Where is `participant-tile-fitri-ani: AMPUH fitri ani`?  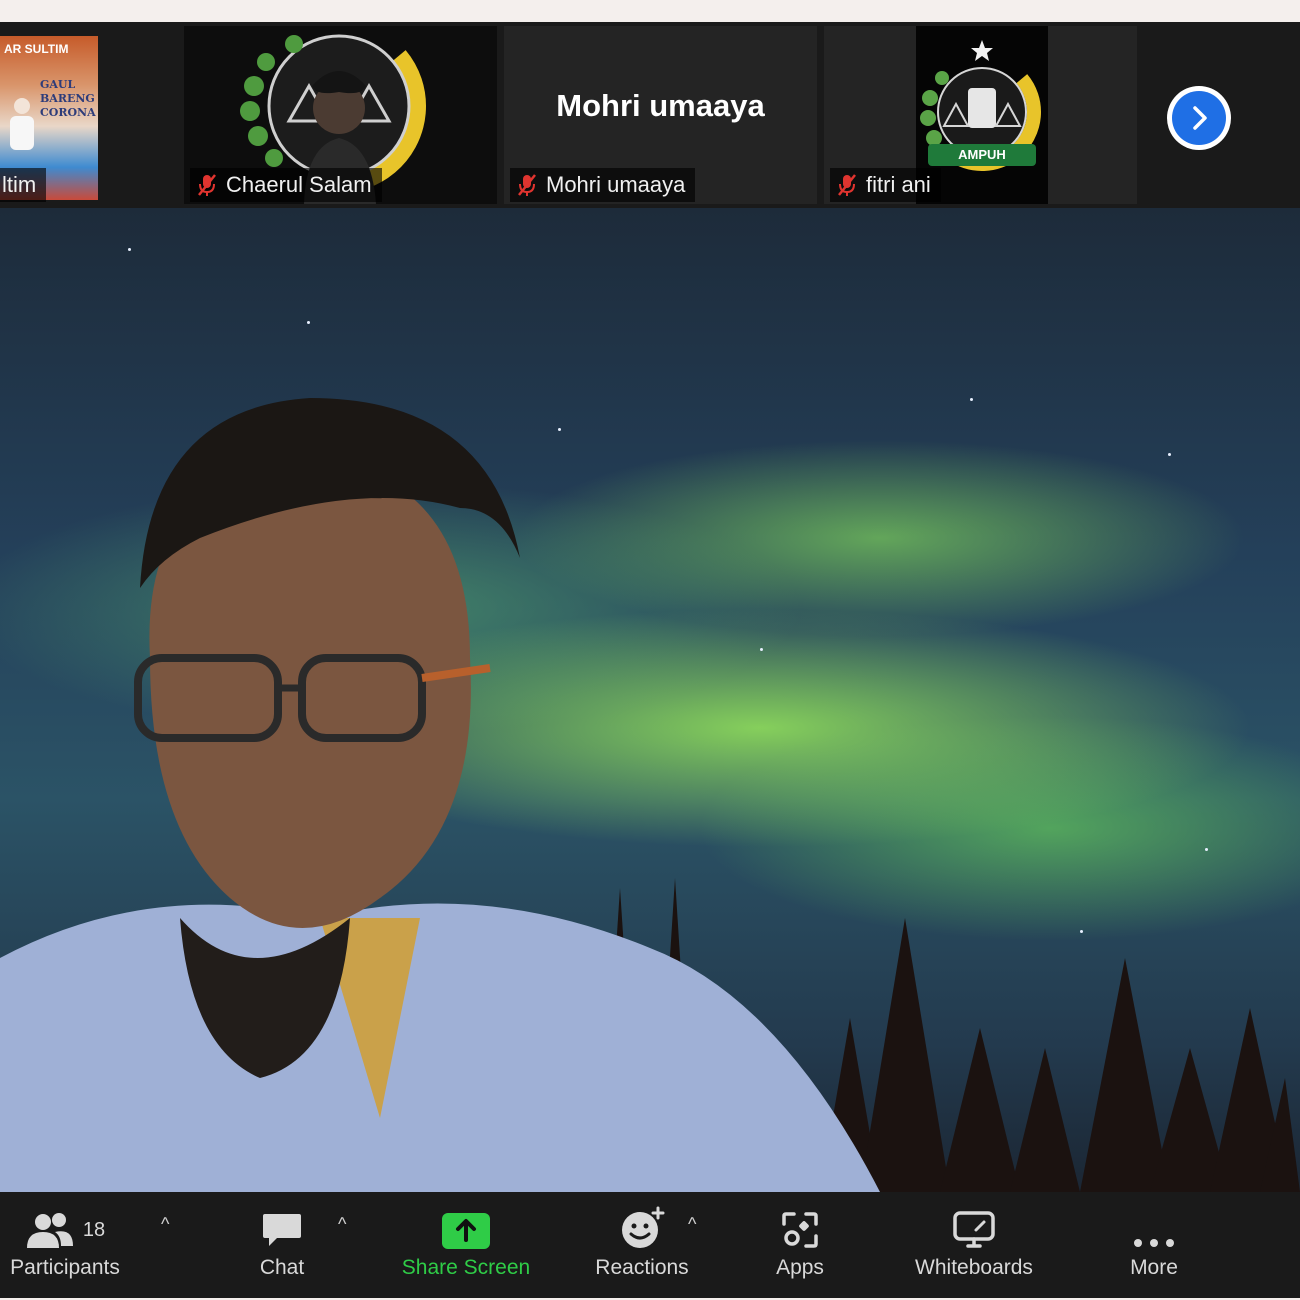 participant-tile-fitri-ani: AMPUH fitri ani is located at coordinates (980, 115).